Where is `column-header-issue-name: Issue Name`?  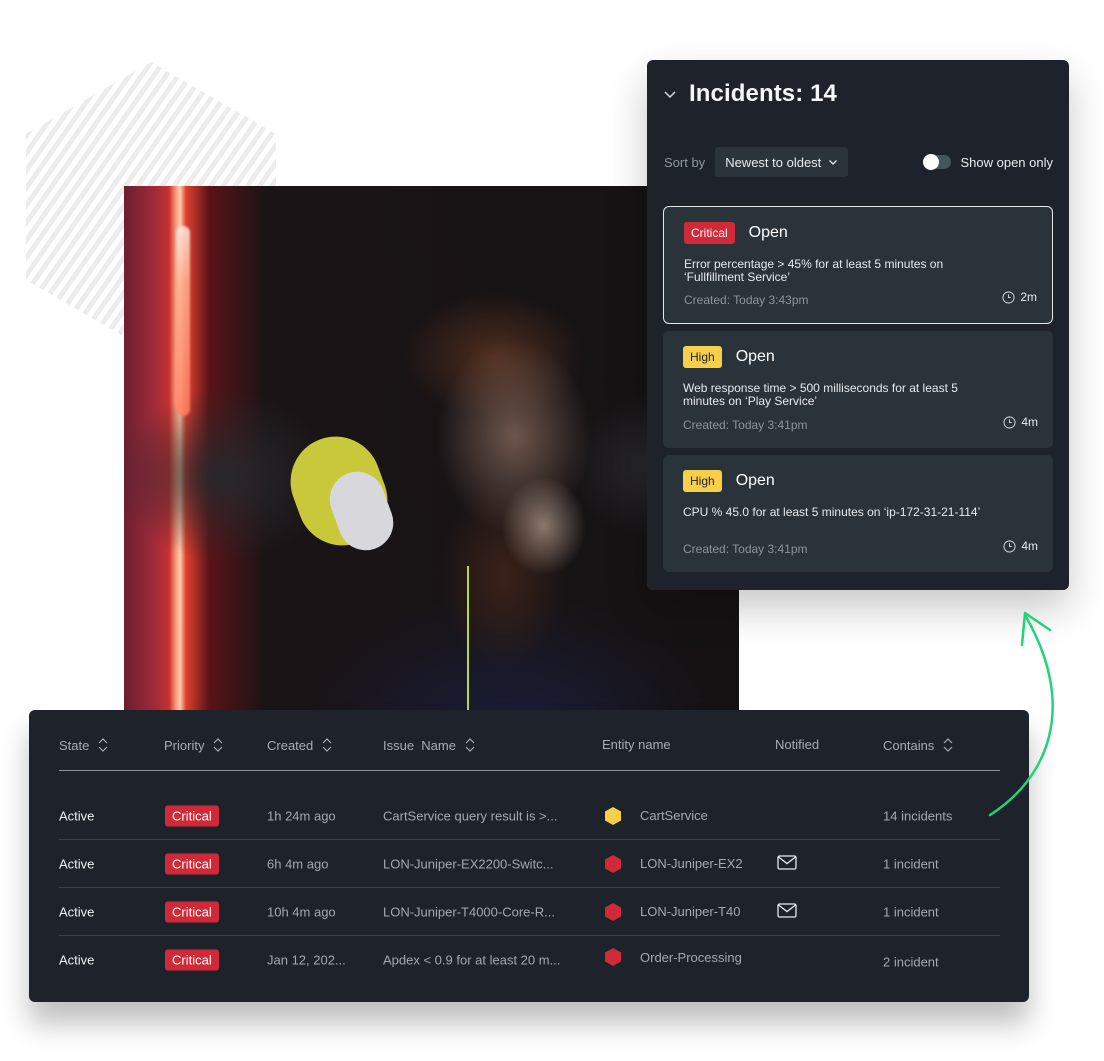 column-header-issue-name: Issue Name is located at coordinates (429, 745).